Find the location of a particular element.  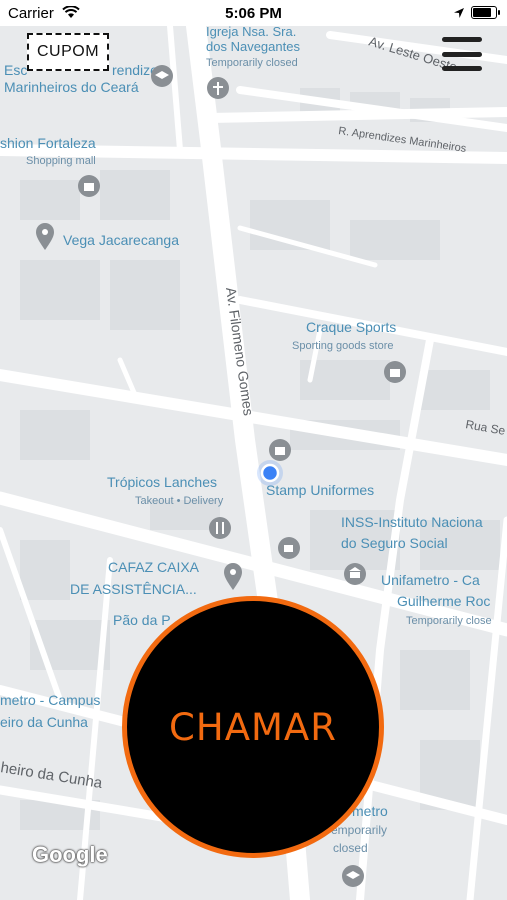

coupon-button: CUPOM is located at coordinates (68, 52).